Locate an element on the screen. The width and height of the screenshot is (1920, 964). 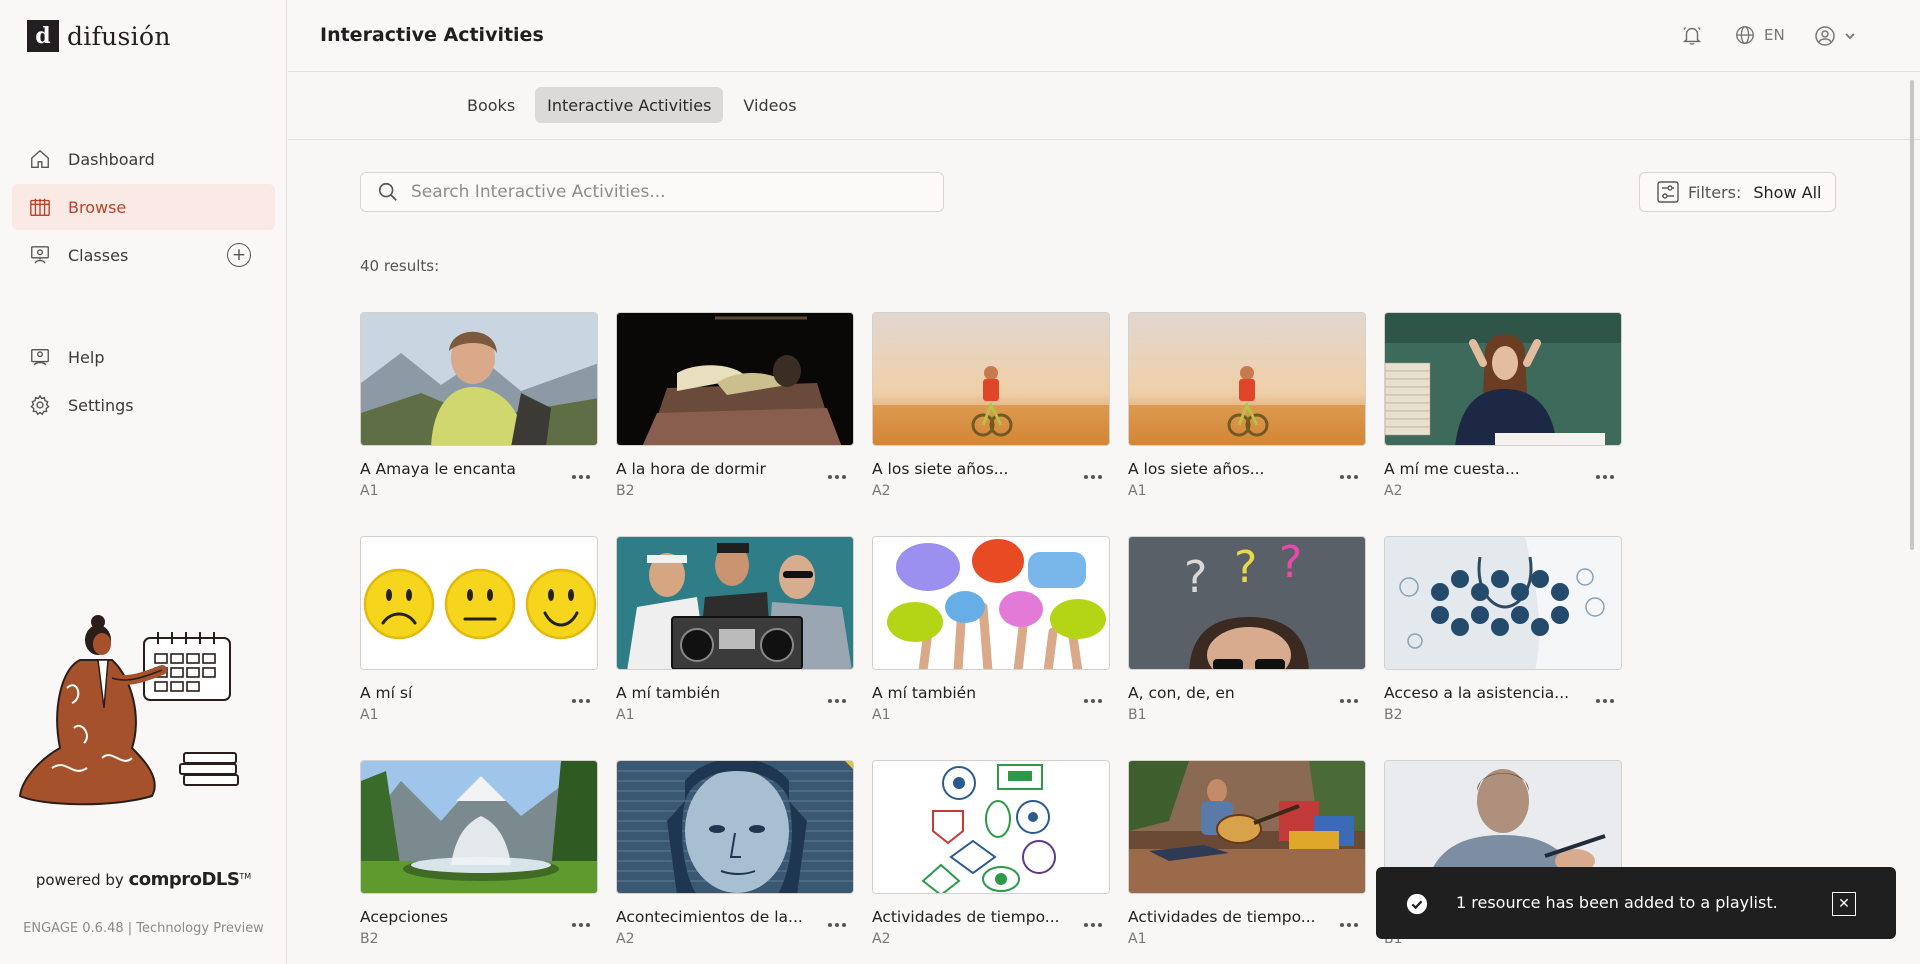
globe-icon is located at coordinates (1745, 35).